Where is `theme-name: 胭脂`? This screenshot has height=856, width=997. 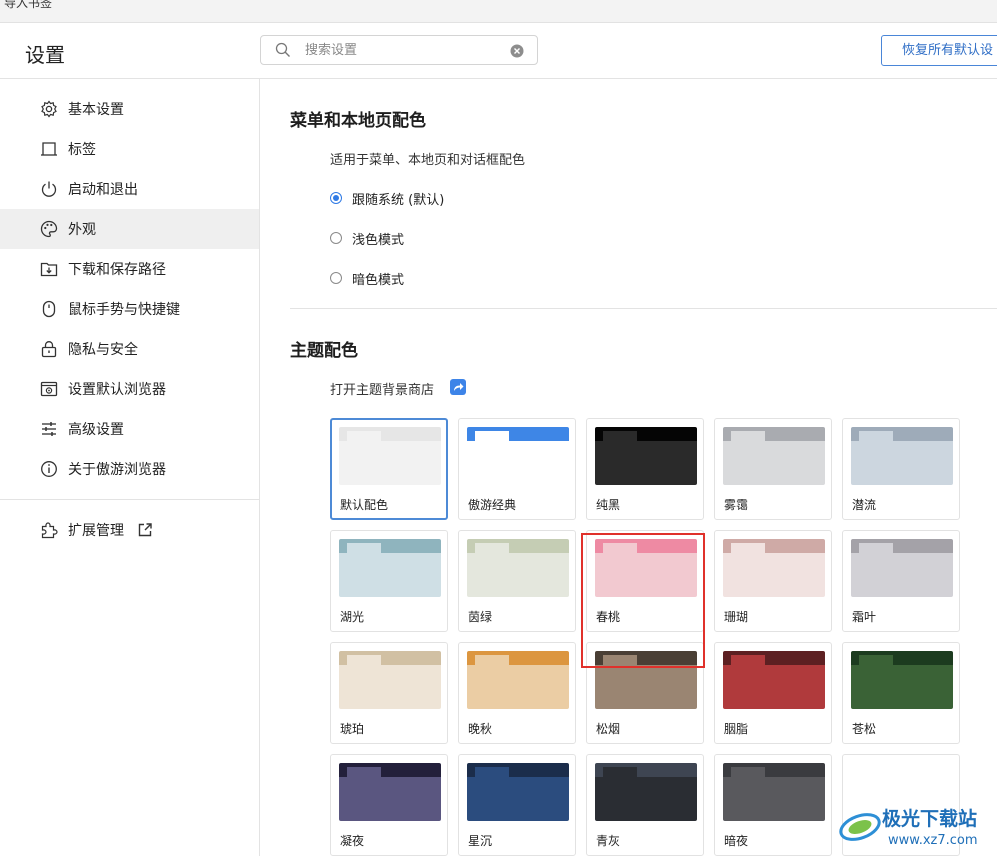
theme-name: 胭脂 is located at coordinates (736, 729).